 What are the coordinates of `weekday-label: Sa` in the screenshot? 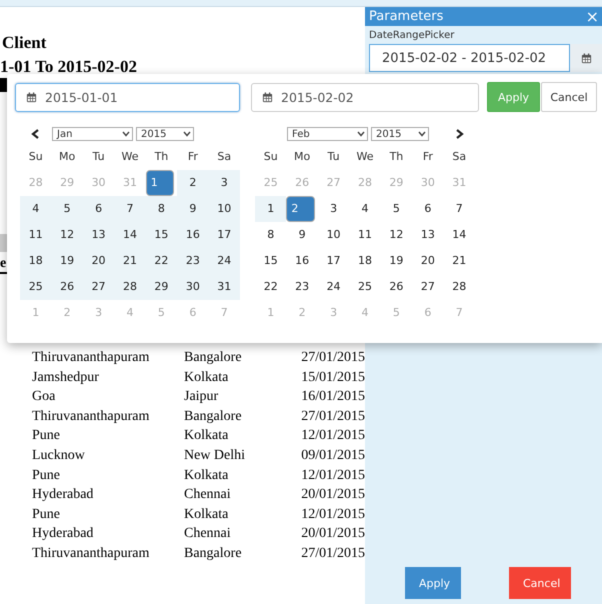 It's located at (224, 157).